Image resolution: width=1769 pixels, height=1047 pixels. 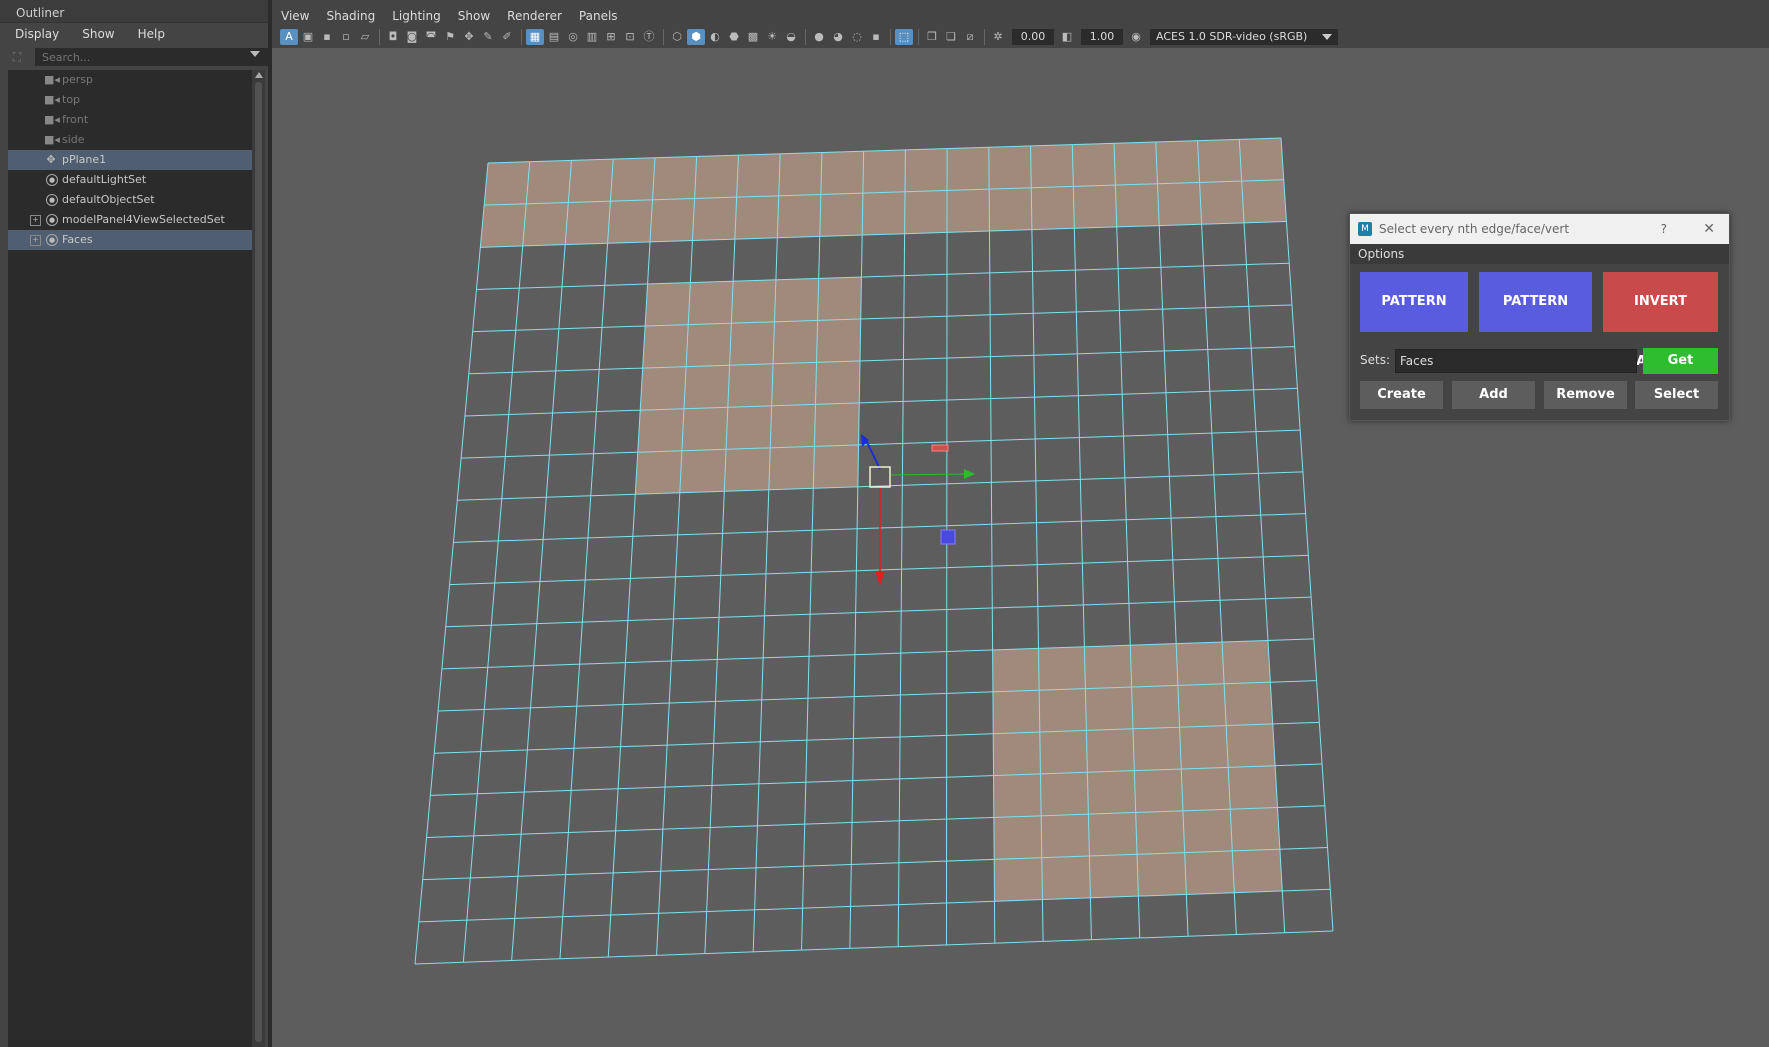 I want to click on color-management-dropdown: ACES 1.0 SDR-video (sRGB), so click(x=1244, y=37).